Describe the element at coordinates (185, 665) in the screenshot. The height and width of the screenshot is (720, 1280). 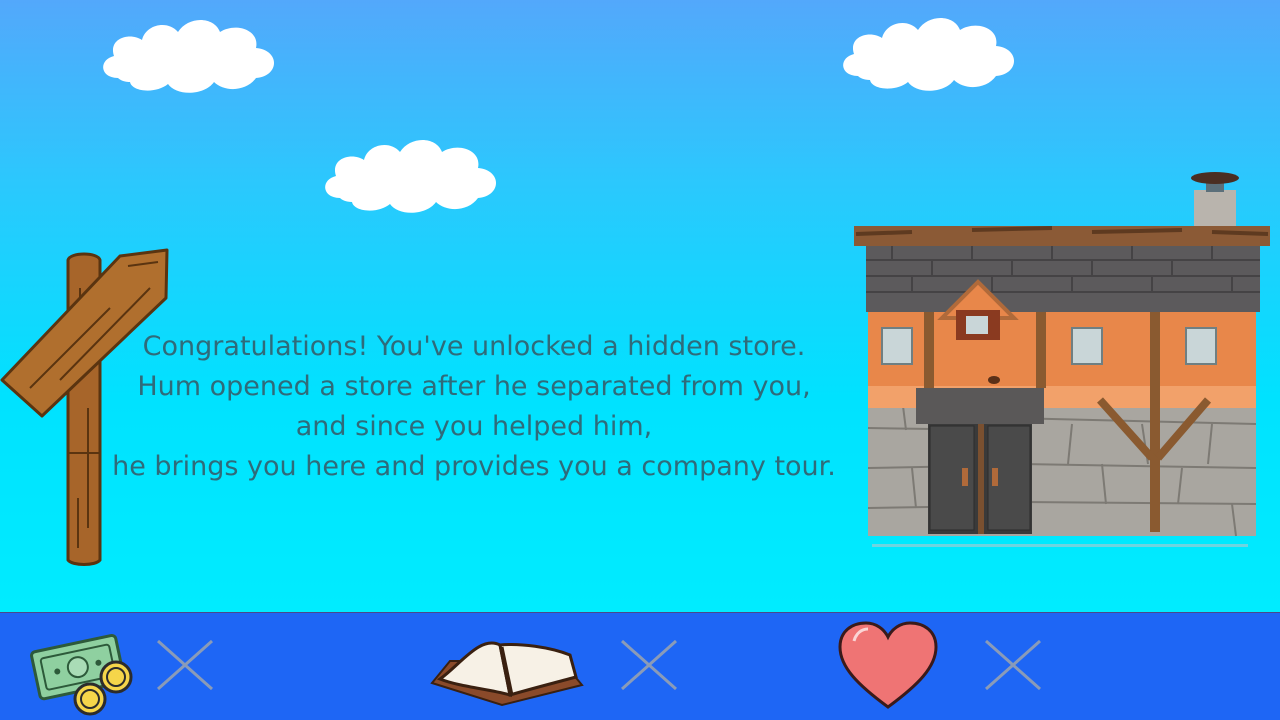
I see `money-x-mark-icon` at that location.